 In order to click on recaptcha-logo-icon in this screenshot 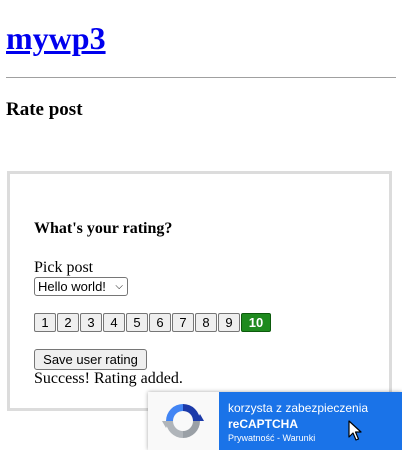, I will do `click(183, 421)`.